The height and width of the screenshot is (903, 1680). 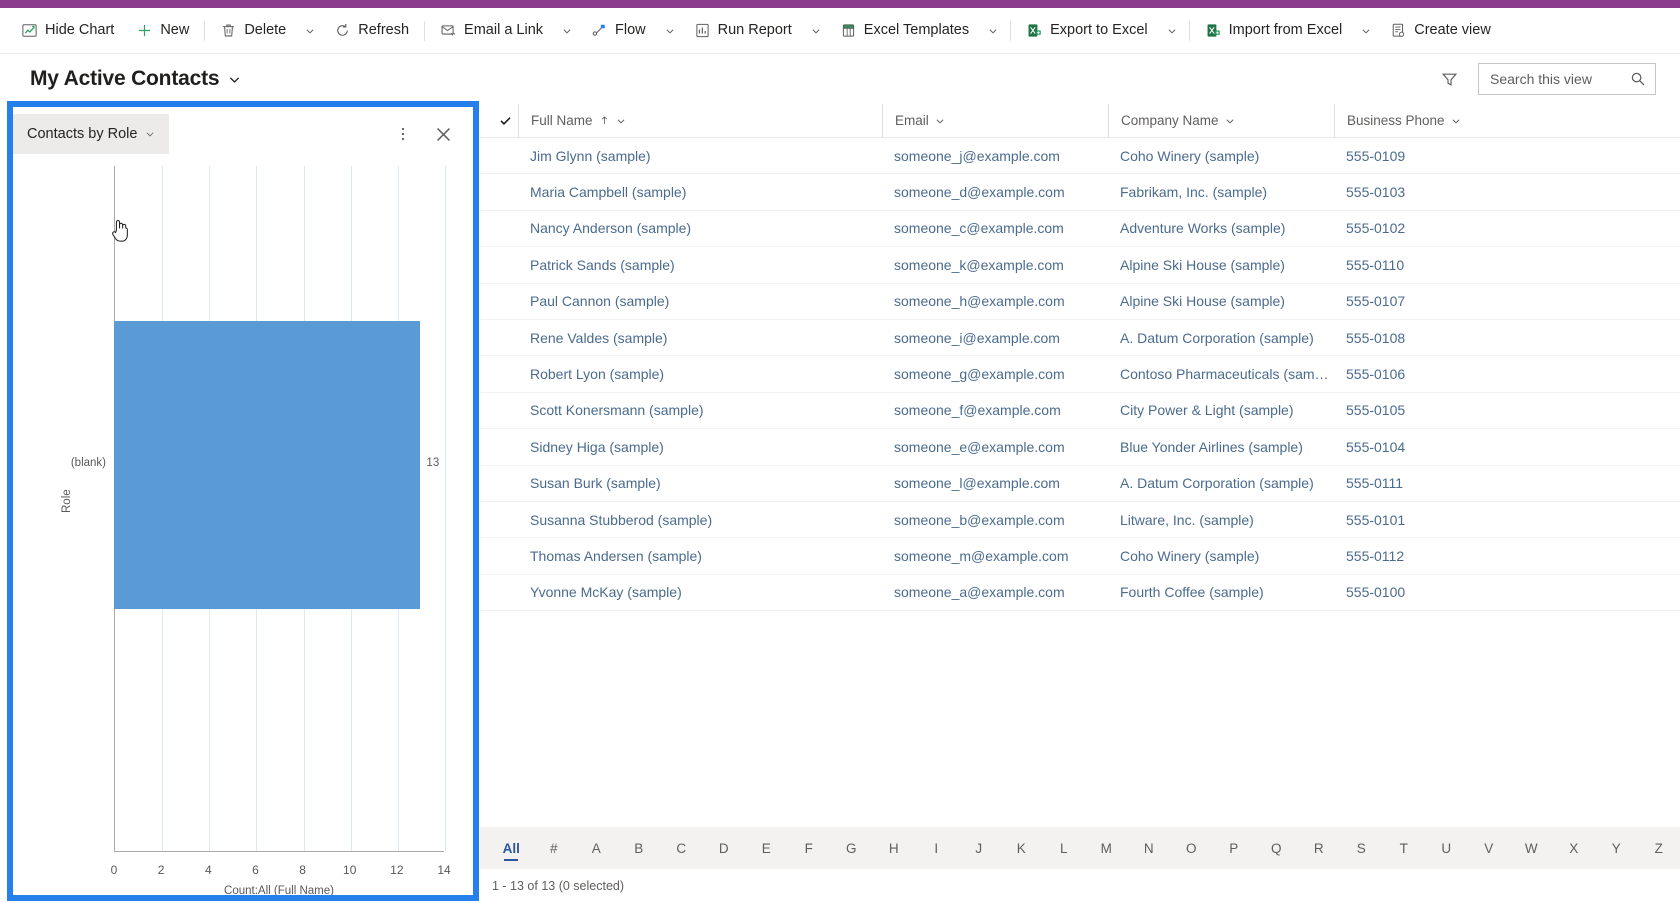 I want to click on cell-company-name: City Power & Light (sample), so click(x=1221, y=410).